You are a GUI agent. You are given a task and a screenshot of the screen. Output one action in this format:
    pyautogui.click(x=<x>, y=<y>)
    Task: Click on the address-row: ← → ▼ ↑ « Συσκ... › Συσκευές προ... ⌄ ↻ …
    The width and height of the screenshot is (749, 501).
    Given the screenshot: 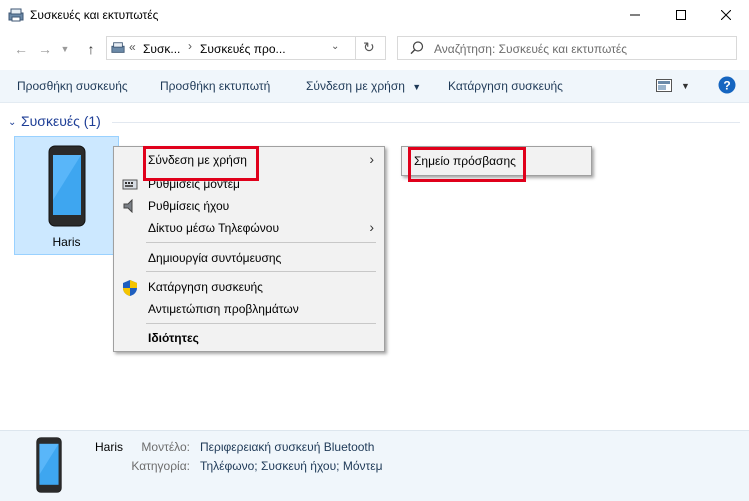 What is the action you would take?
    pyautogui.click(x=374, y=49)
    